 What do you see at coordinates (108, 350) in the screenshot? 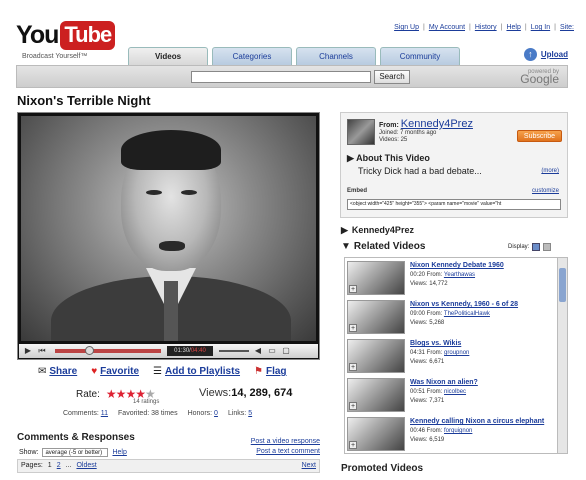
I see `progress-bar` at bounding box center [108, 350].